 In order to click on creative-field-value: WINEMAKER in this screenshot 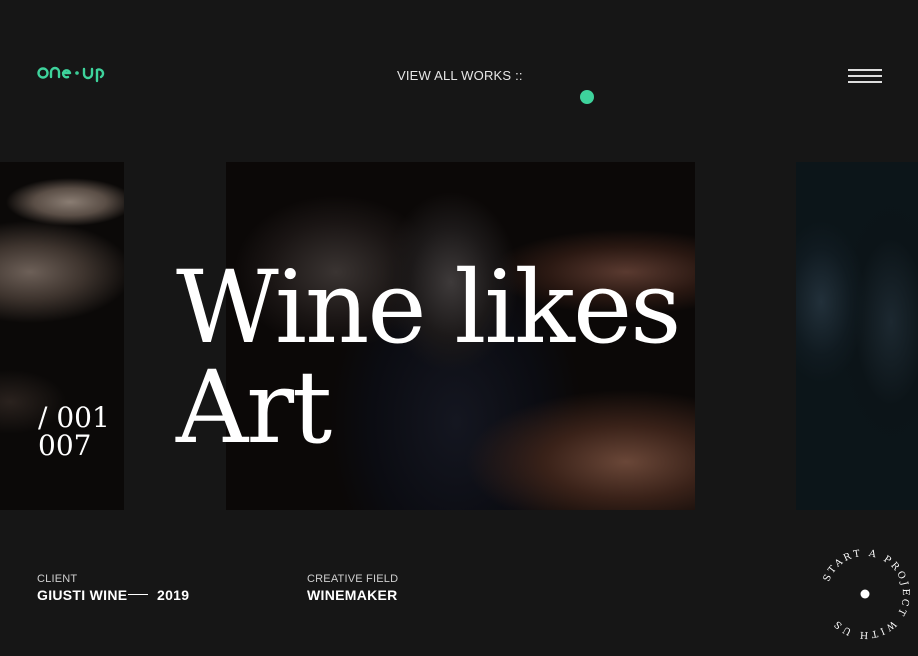, I will do `click(352, 595)`.